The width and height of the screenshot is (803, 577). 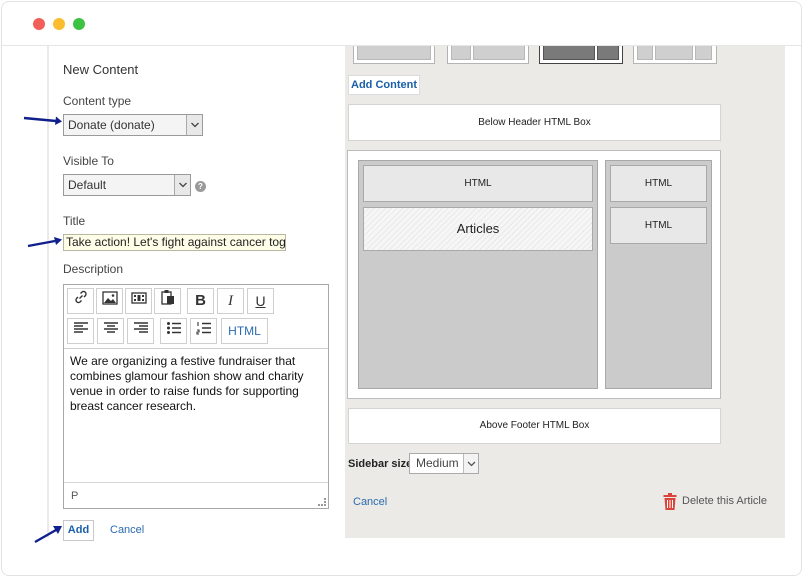 I want to click on layout-cancel-link: Cancel, so click(x=370, y=502).